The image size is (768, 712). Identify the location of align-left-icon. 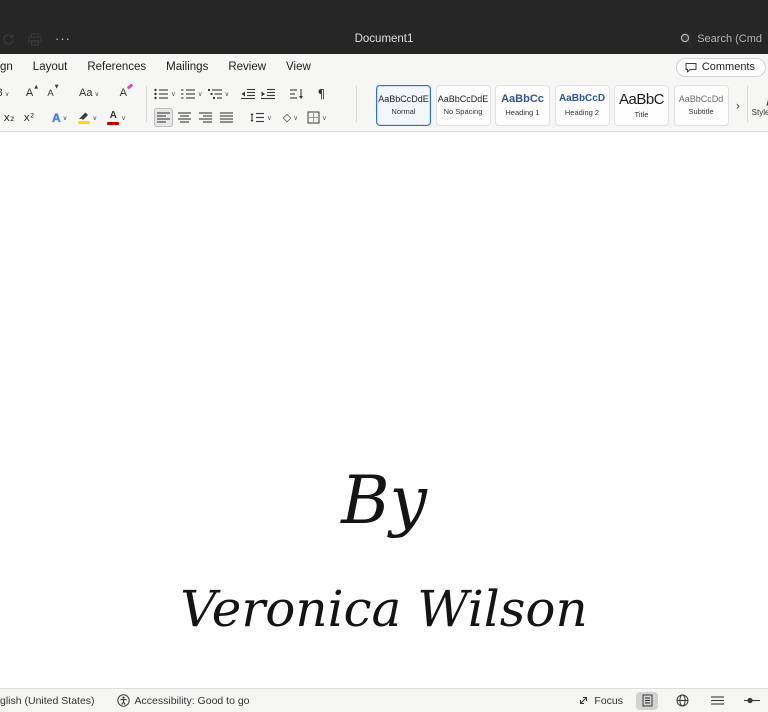
(163, 117).